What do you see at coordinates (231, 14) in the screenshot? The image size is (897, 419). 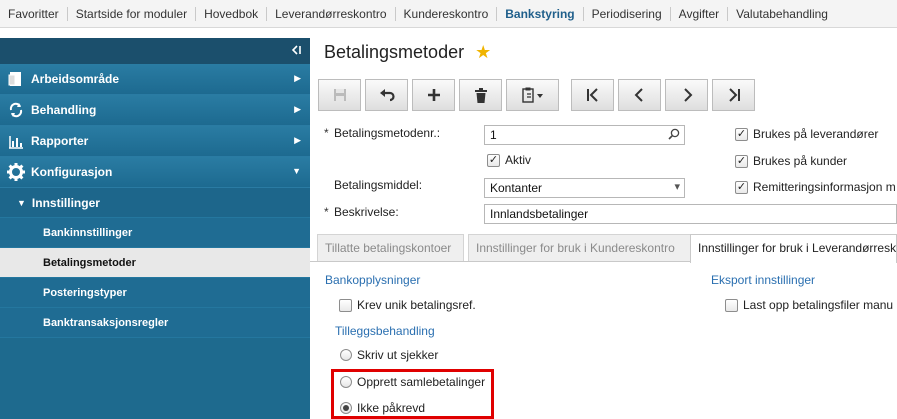 I see `topnav-hovedbok: Hovedbok` at bounding box center [231, 14].